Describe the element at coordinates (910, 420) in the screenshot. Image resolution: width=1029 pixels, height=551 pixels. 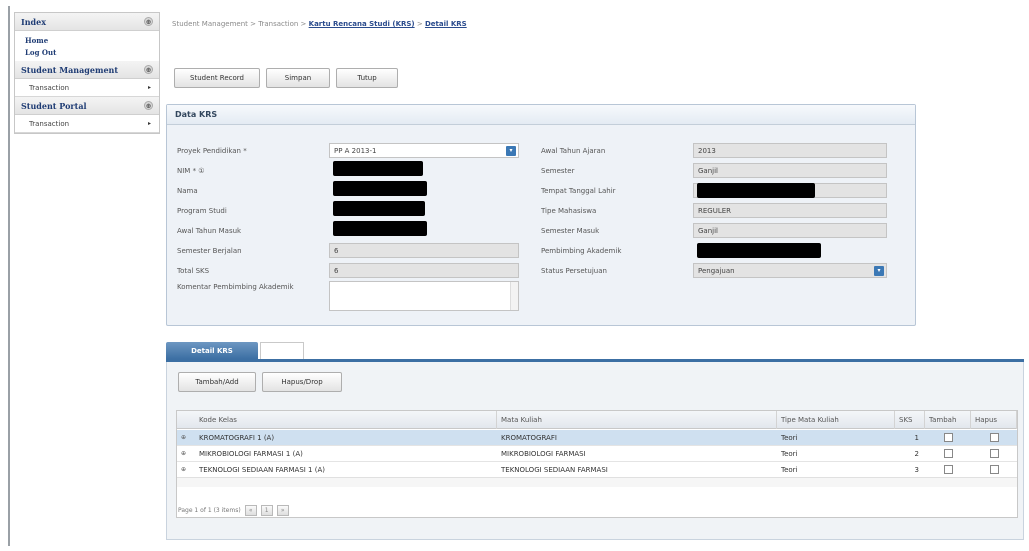
I see `column-header-sks: SKS` at that location.